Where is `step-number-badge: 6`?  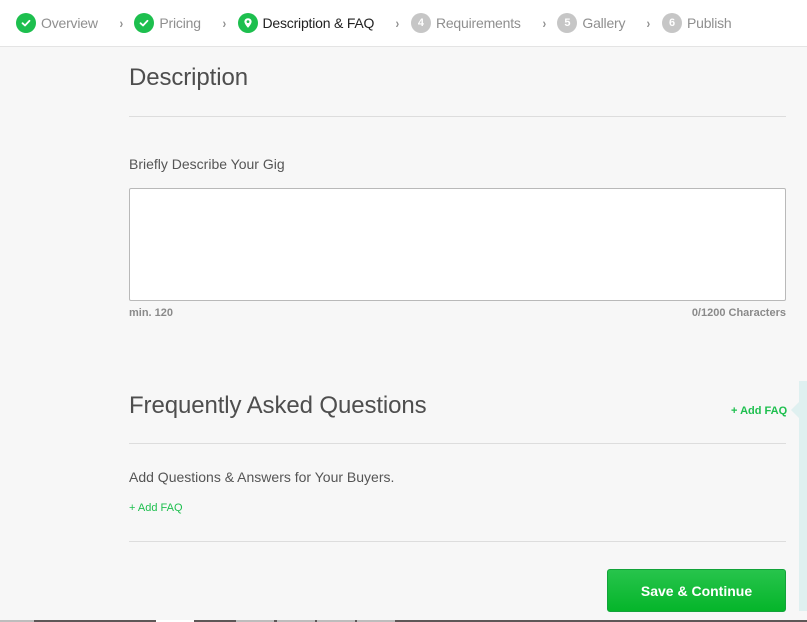 step-number-badge: 6 is located at coordinates (672, 23).